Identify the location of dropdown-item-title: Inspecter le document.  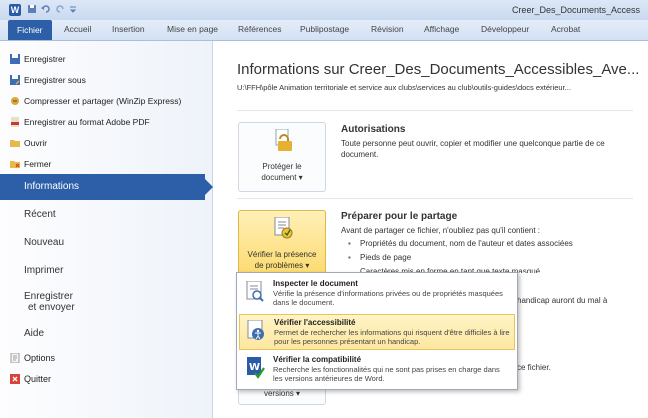
(315, 283).